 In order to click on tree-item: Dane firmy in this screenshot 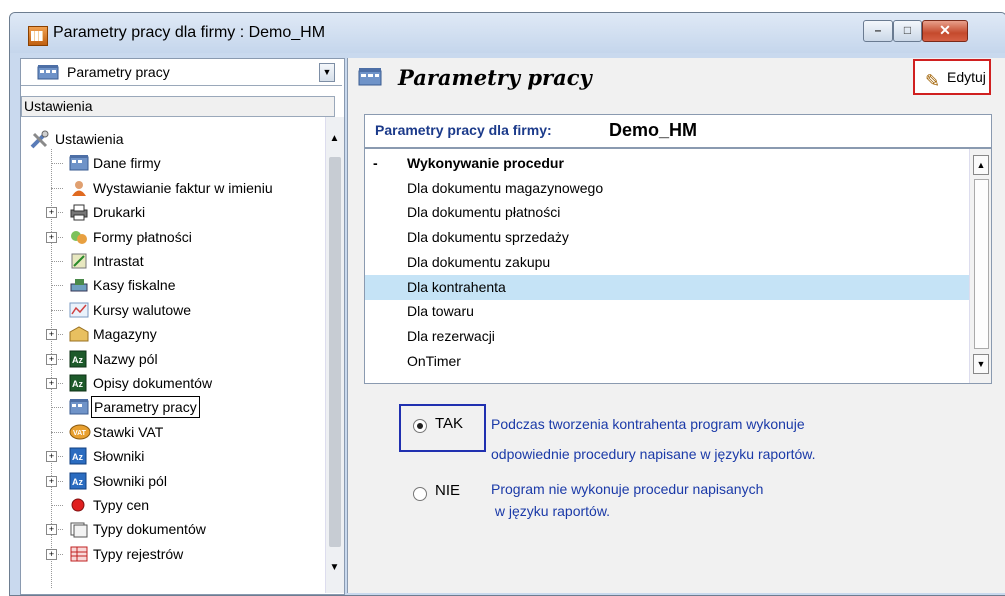, I will do `click(171, 163)`.